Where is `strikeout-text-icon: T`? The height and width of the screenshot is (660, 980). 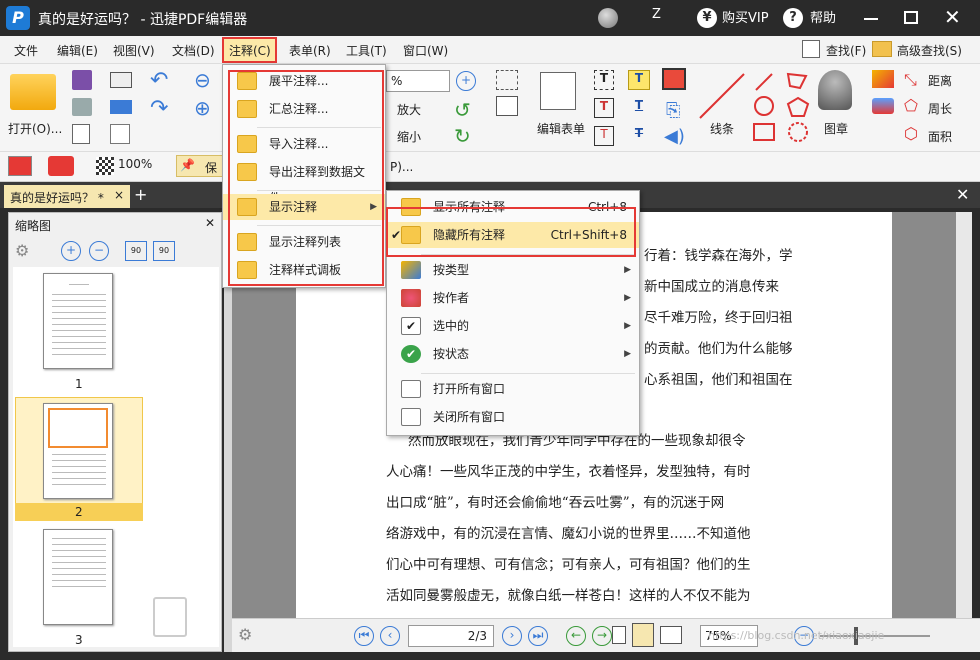
strikeout-text-icon: T is located at coordinates (639, 136).